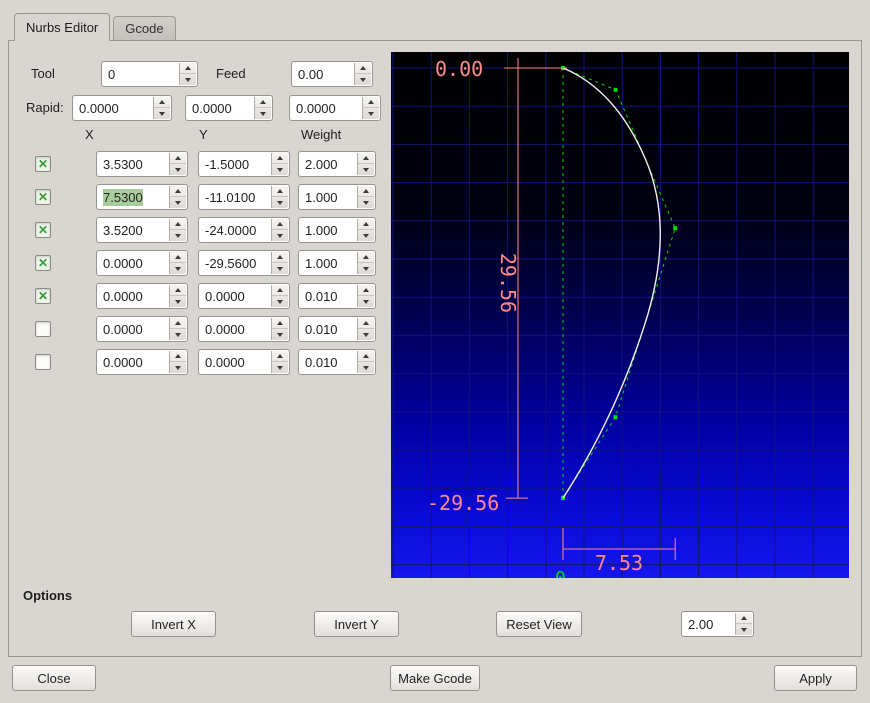 This screenshot has width=870, height=703. I want to click on point-x-input: 3.5300, so click(142, 164).